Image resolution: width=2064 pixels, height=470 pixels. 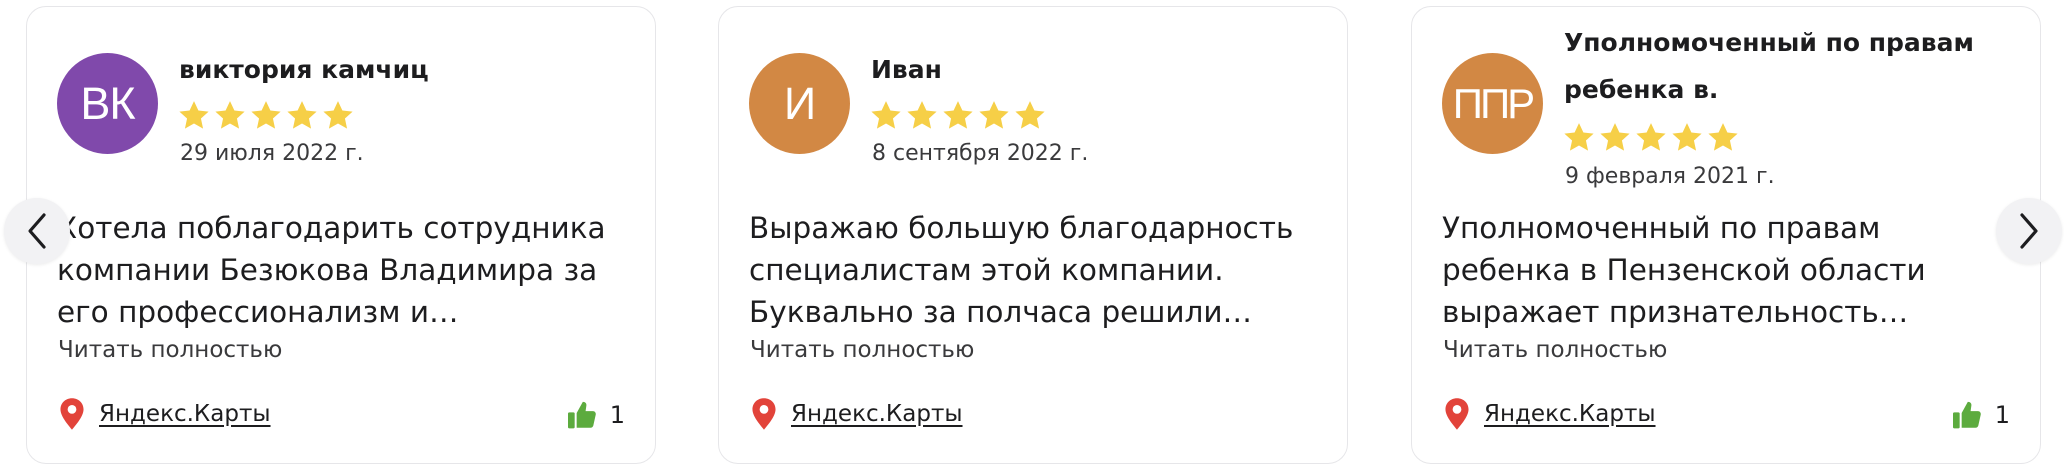 I want to click on review-author: Уполномоченный по правам ребенка в., so click(x=1769, y=66).